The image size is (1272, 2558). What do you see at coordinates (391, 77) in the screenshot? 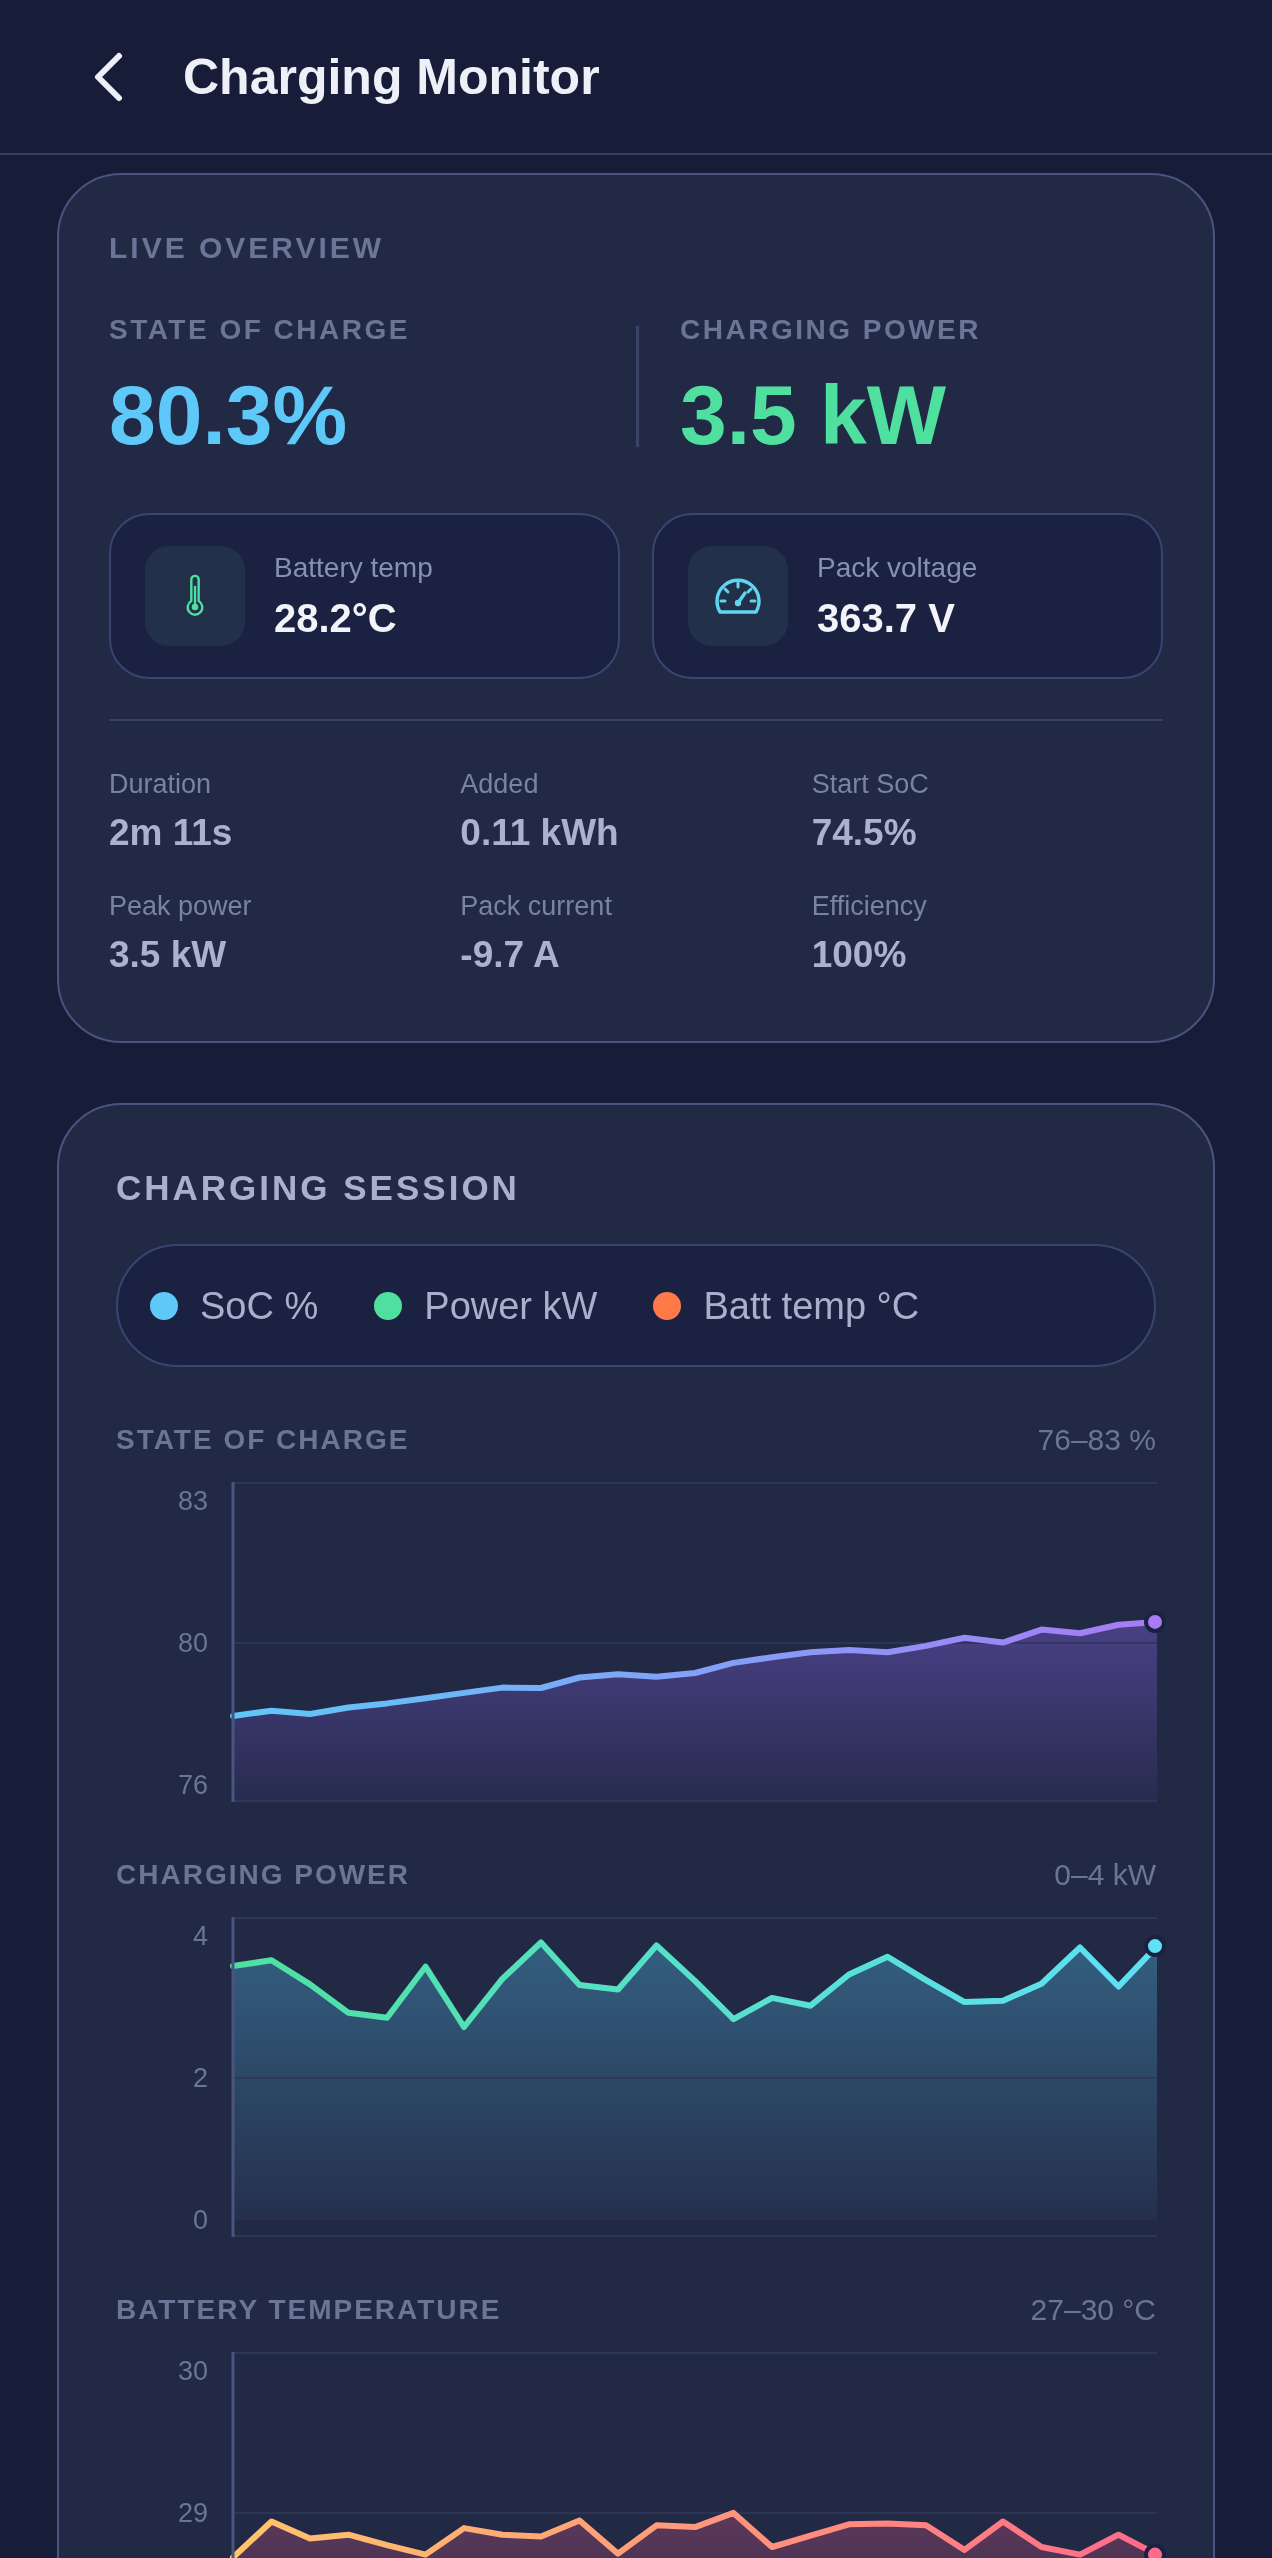
I see `page-title: Charging Monitor` at bounding box center [391, 77].